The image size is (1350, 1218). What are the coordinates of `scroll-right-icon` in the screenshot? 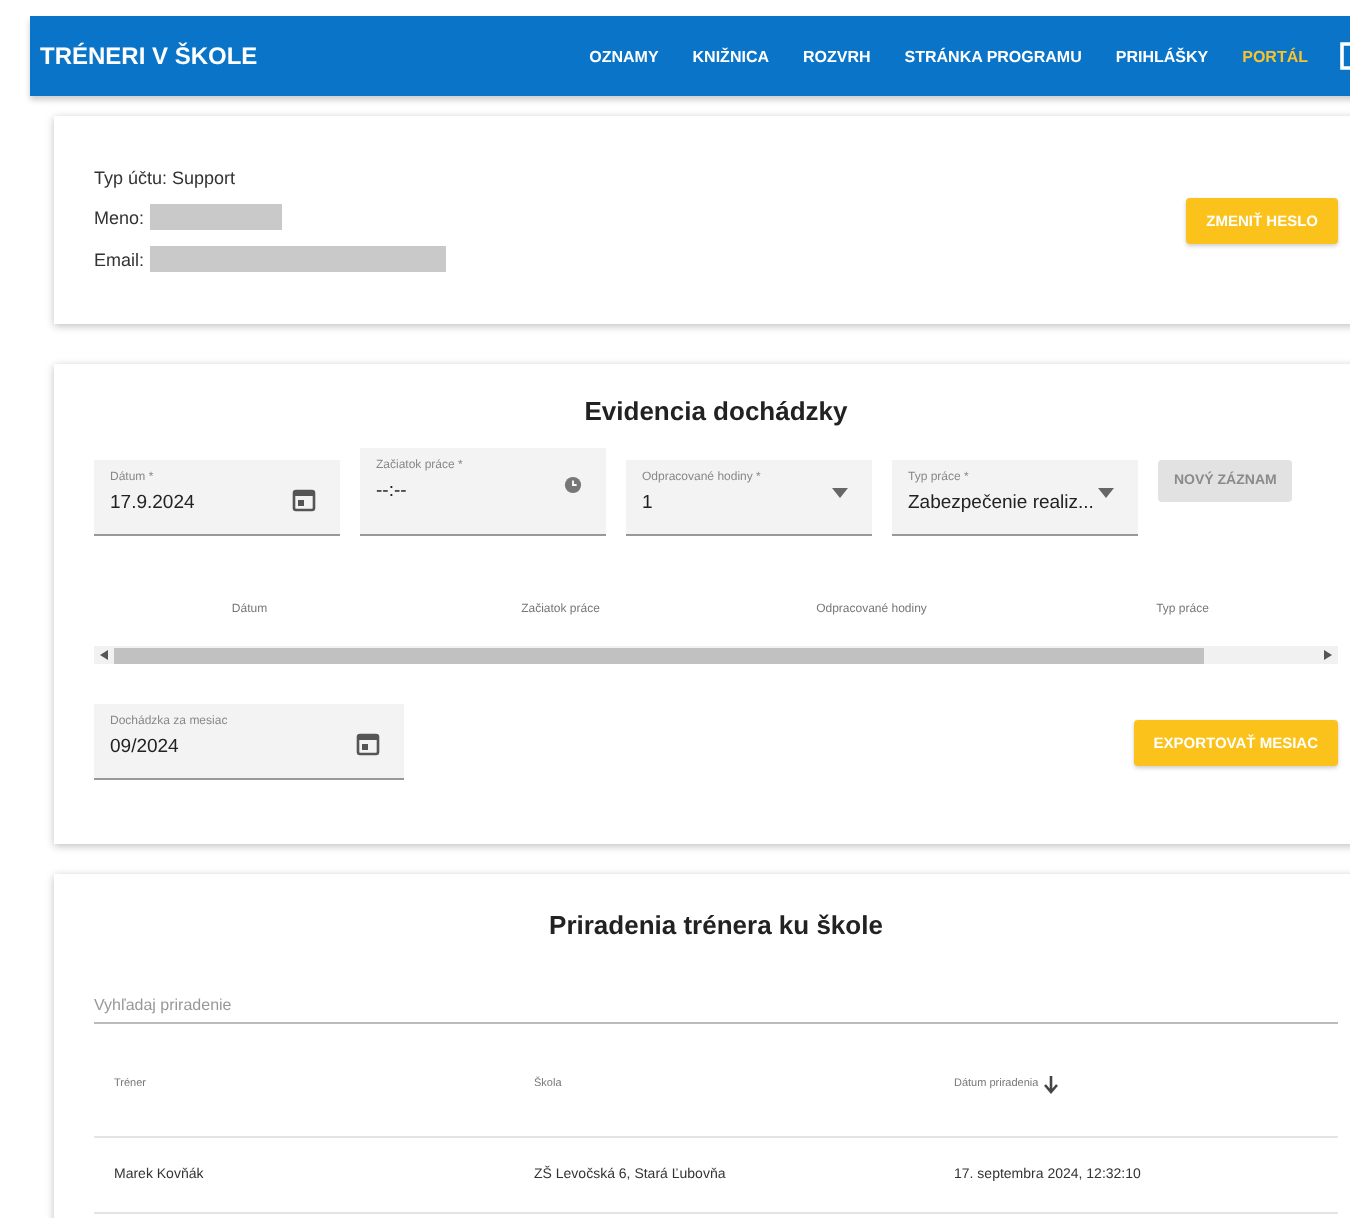 It's located at (1328, 655).